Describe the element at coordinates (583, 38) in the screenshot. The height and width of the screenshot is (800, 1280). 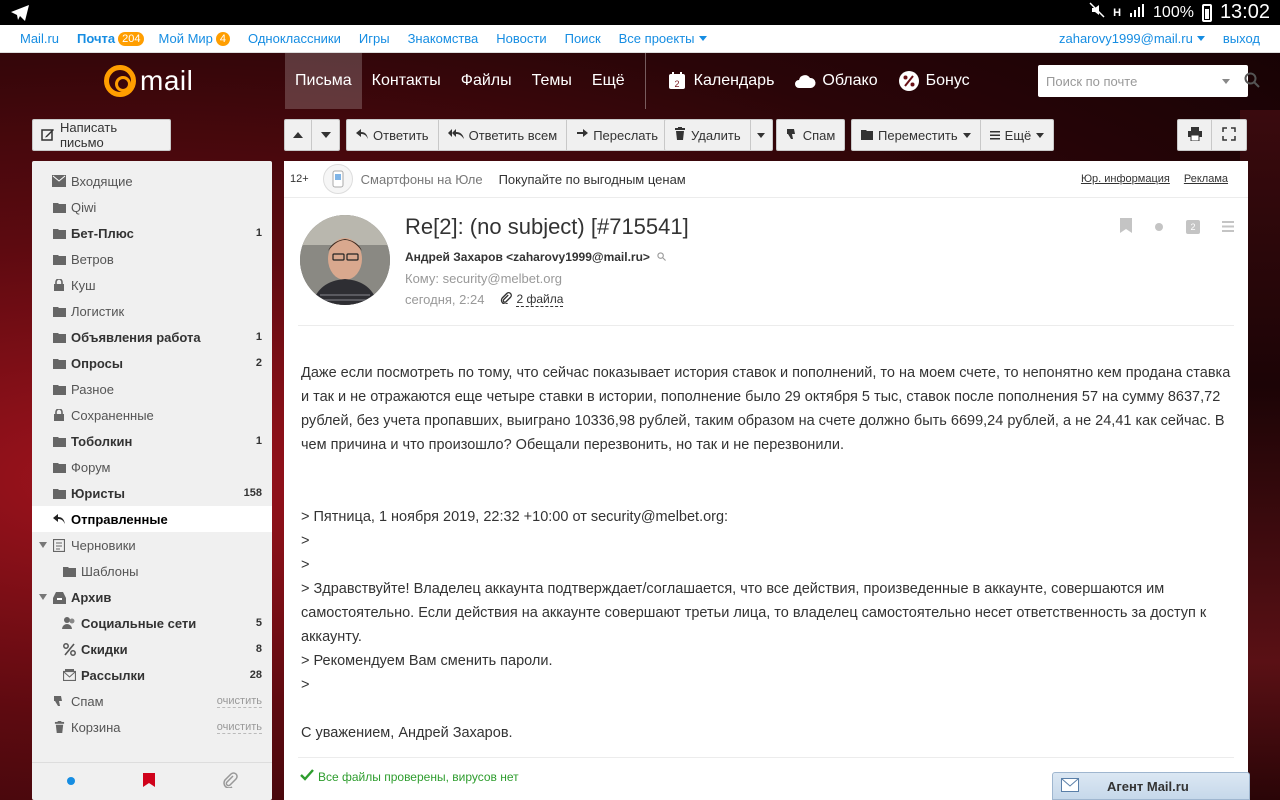
I see `portal-link-search: Поиск` at that location.